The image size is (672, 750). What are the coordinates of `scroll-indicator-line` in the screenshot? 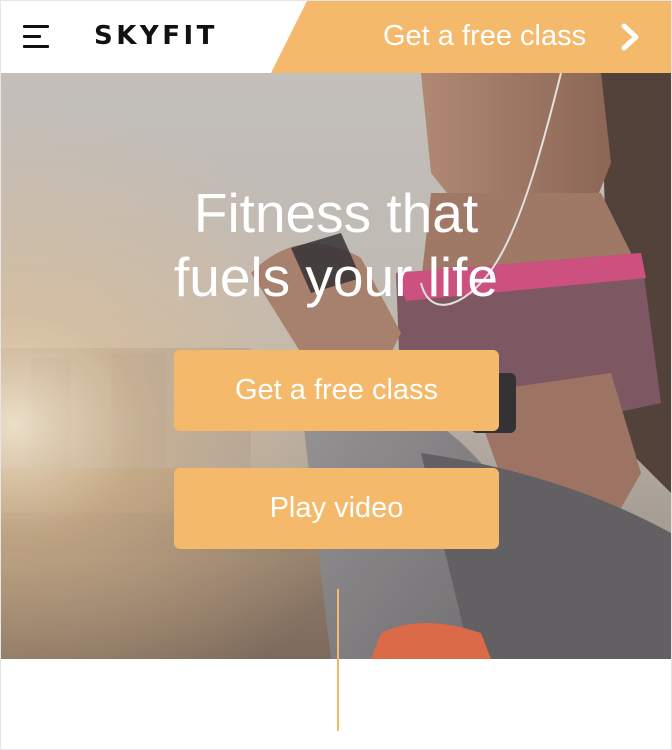 It's located at (338, 660).